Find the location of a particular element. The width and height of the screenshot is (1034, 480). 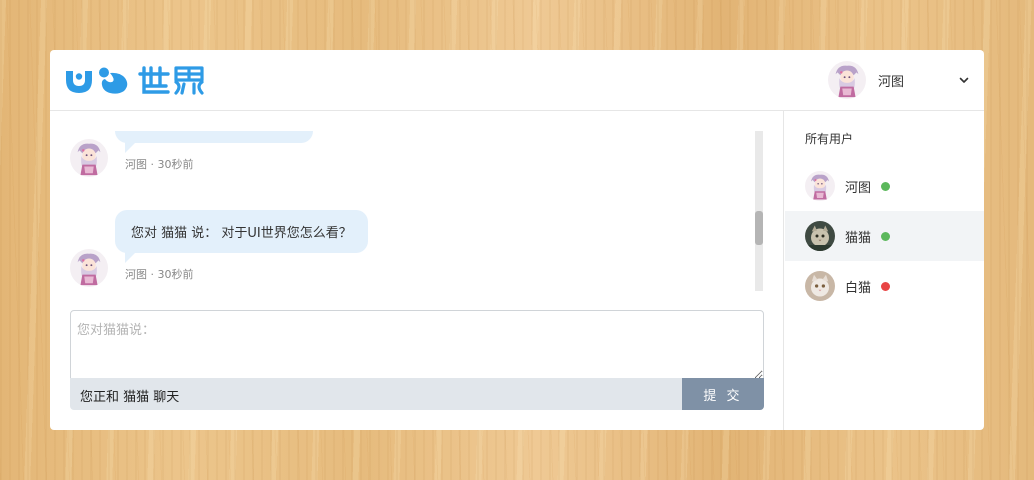

scrollbar-thumb is located at coordinates (759, 228).